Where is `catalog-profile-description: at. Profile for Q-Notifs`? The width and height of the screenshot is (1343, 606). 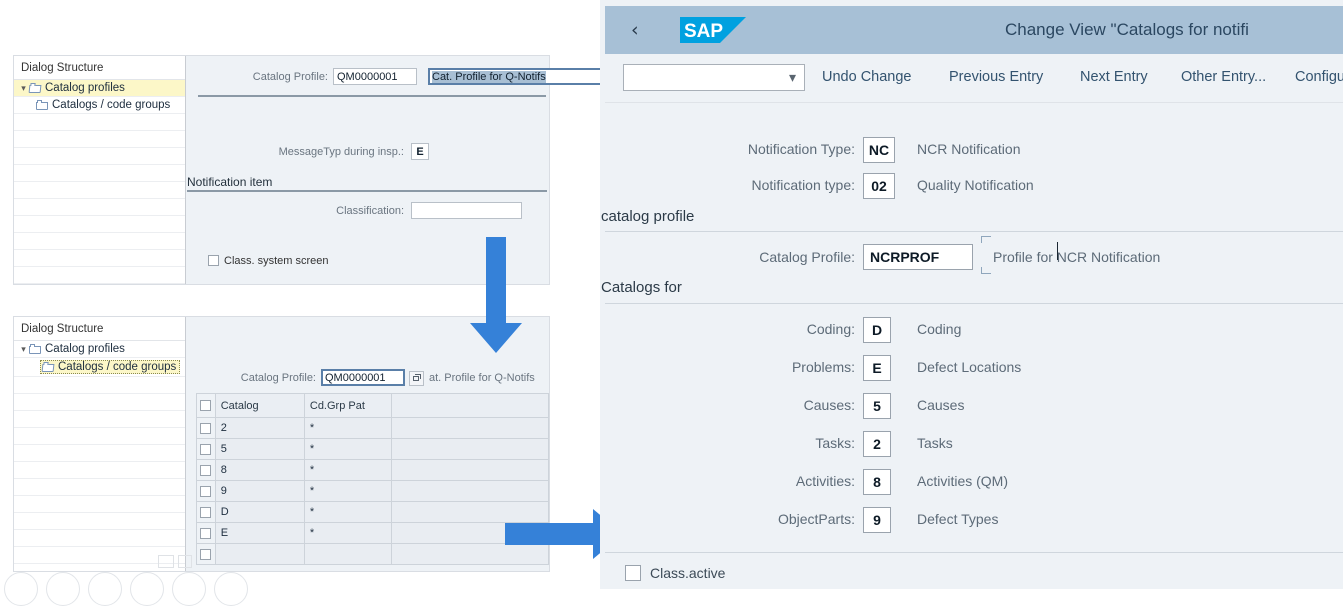 catalog-profile-description: at. Profile for Q-Notifs is located at coordinates (482, 378).